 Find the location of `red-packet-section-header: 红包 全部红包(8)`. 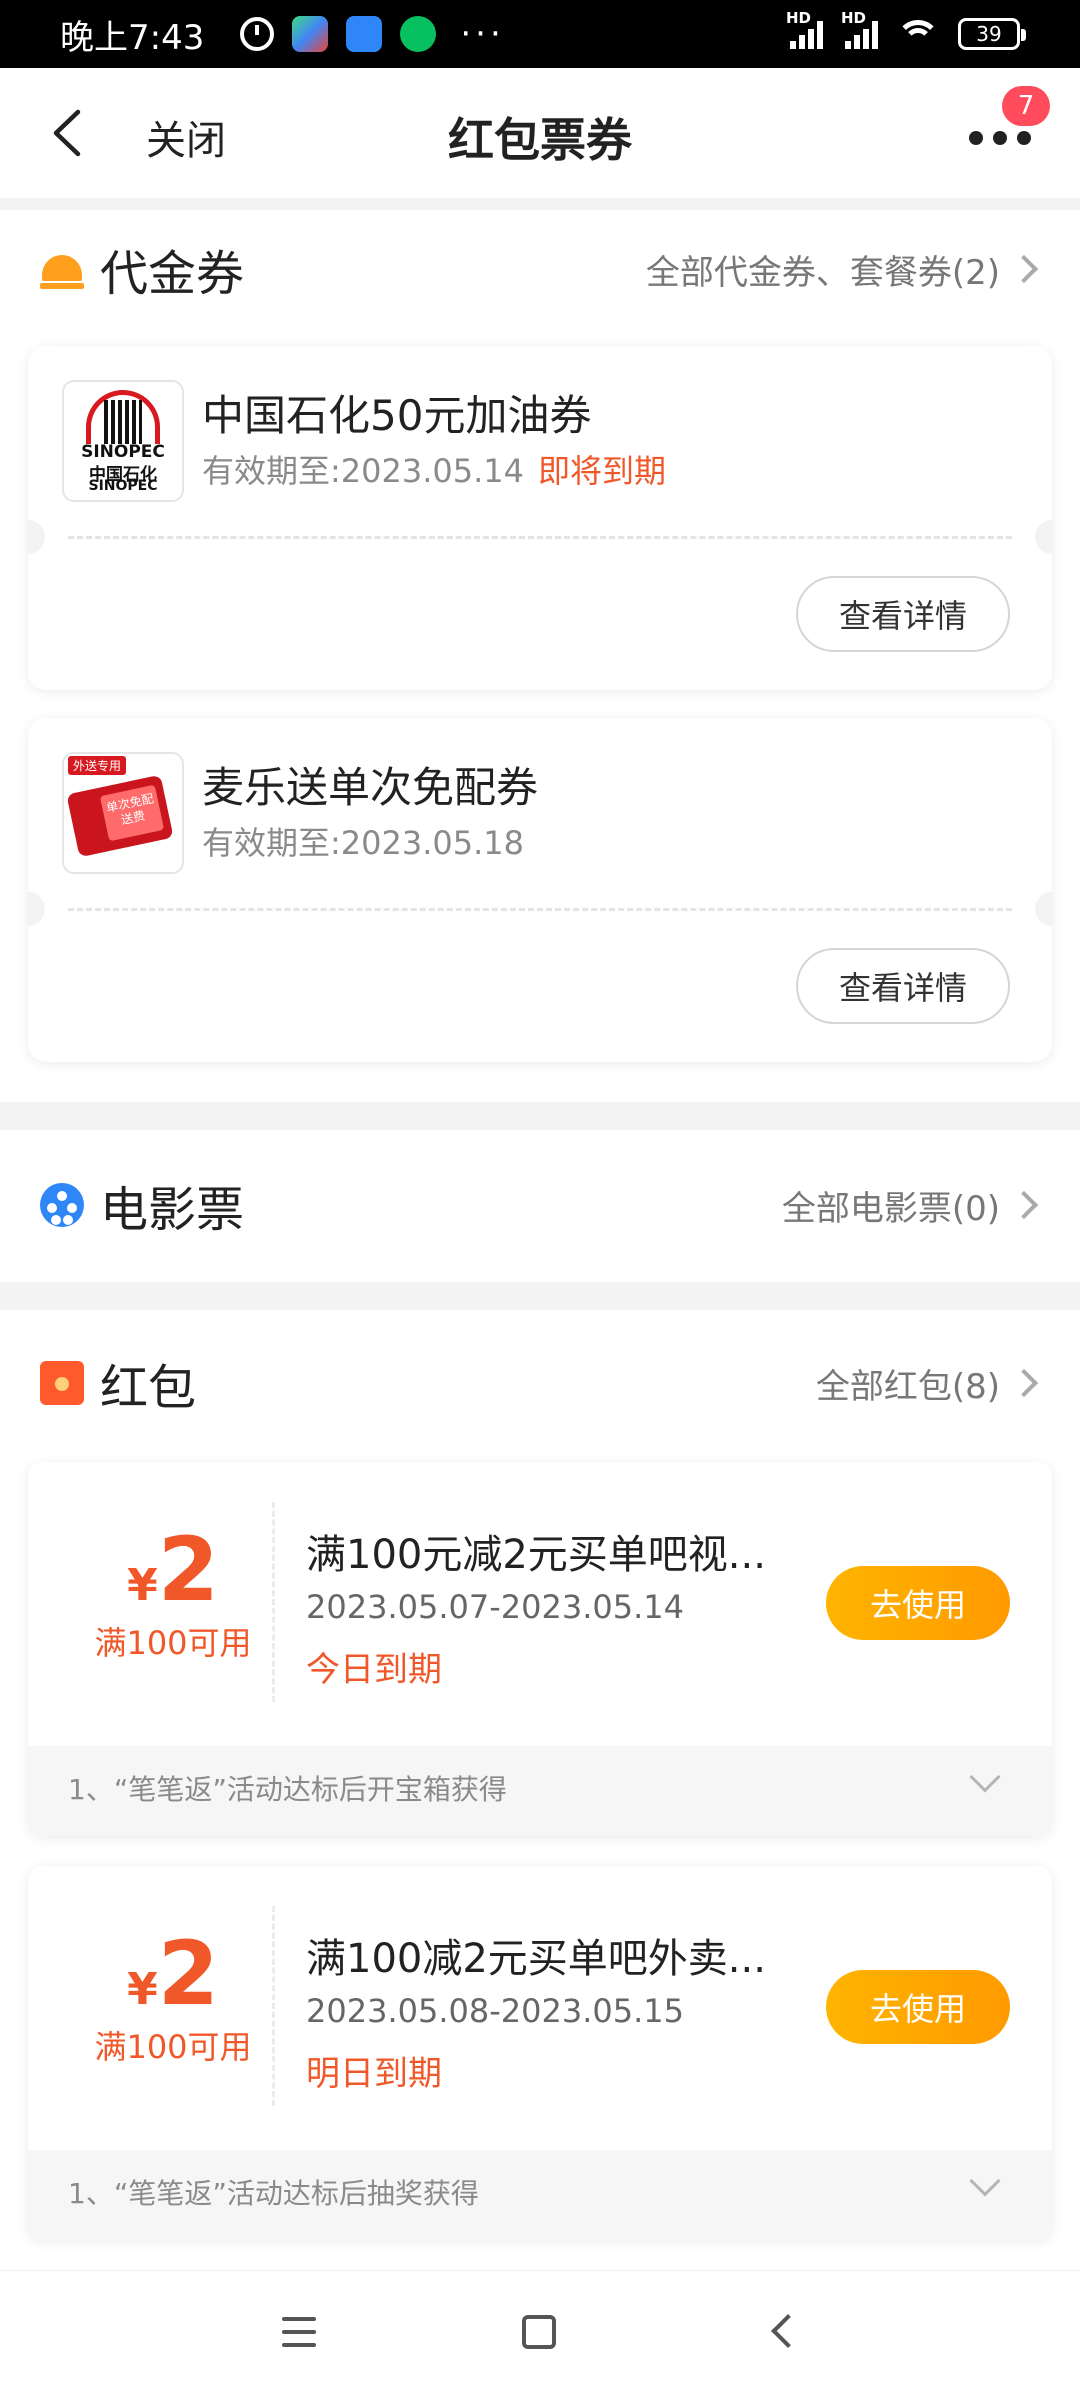

red-packet-section-header: 红包 全部红包(8) is located at coordinates (540, 1383).